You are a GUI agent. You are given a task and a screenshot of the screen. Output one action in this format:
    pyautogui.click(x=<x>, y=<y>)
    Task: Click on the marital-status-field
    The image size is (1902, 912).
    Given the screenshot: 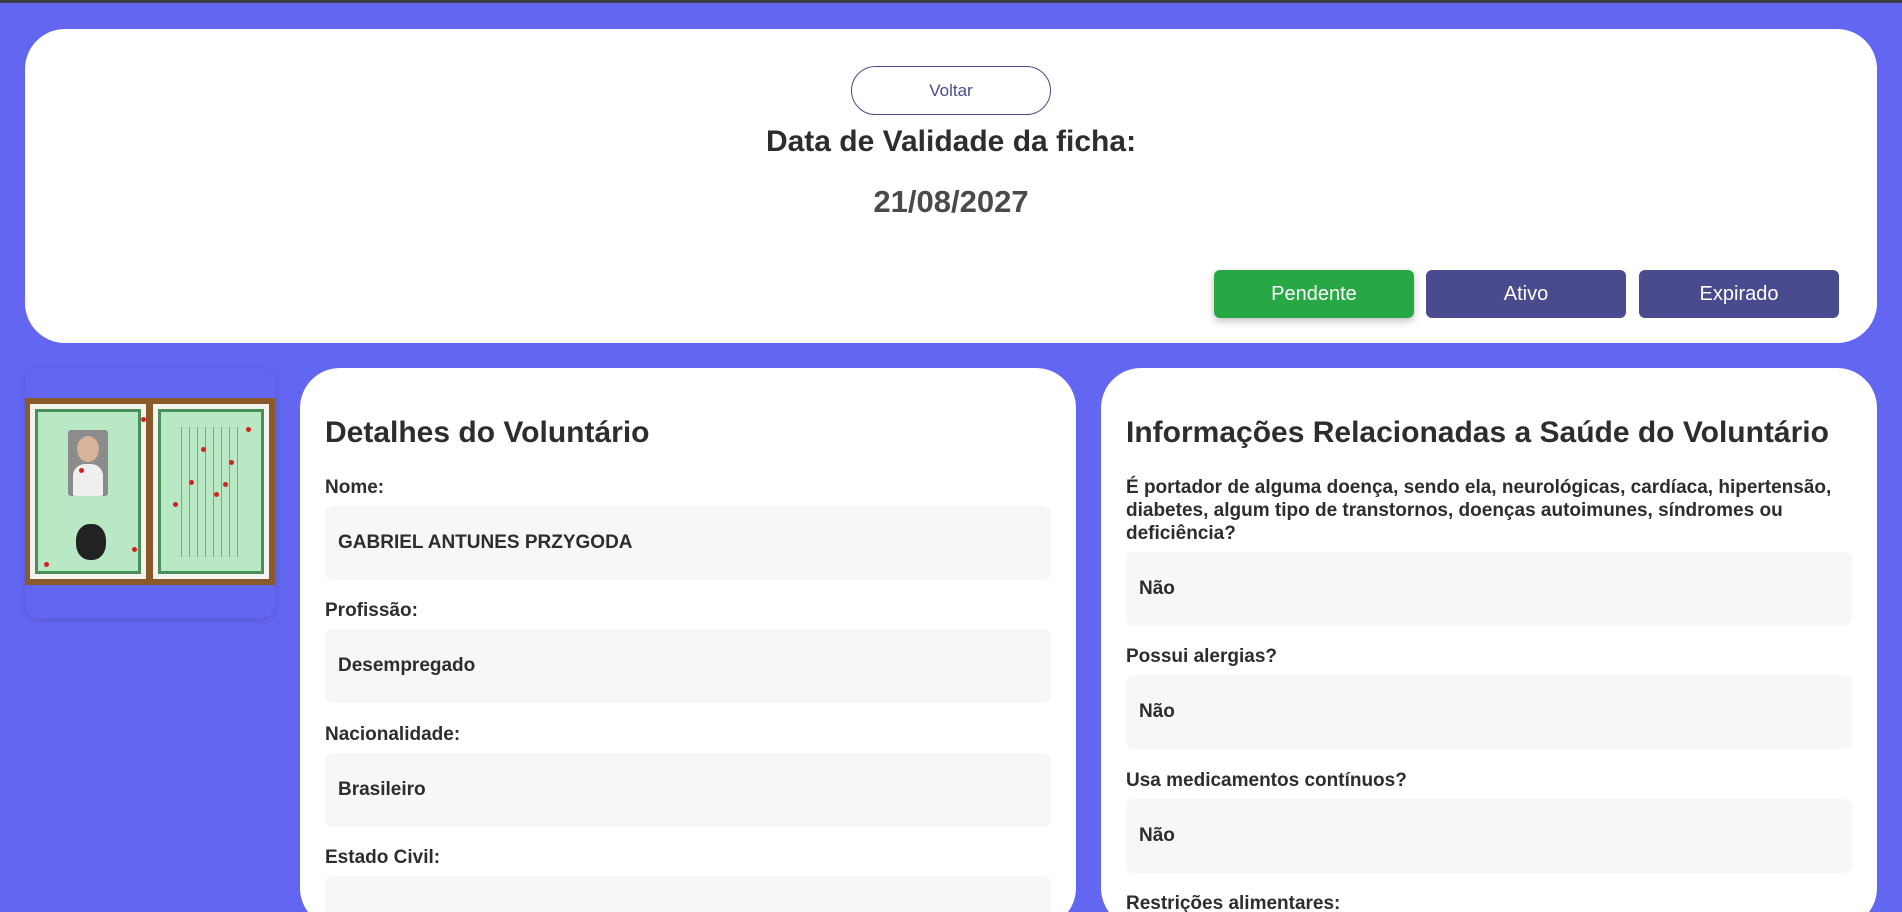 What is the action you would take?
    pyautogui.click(x=688, y=894)
    